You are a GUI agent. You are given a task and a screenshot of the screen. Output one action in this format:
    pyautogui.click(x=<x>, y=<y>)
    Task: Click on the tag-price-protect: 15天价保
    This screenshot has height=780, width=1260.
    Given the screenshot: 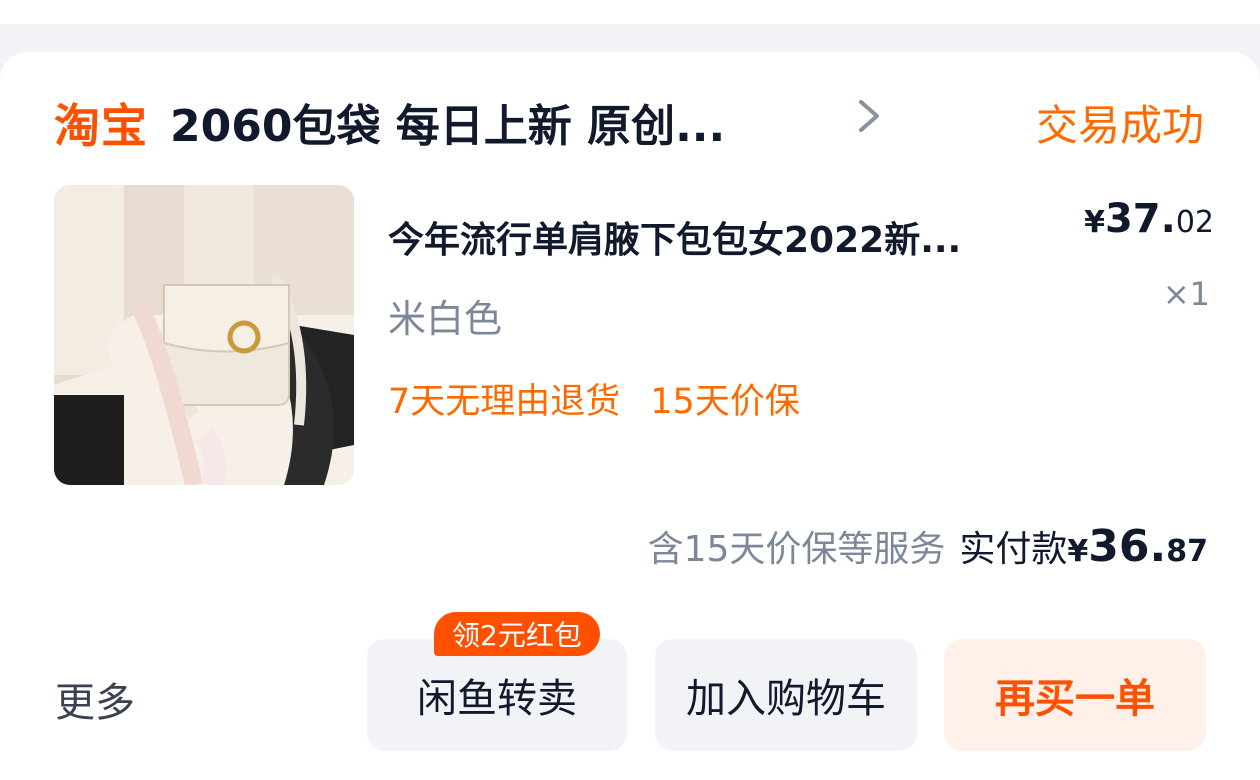 What is the action you would take?
    pyautogui.click(x=725, y=402)
    